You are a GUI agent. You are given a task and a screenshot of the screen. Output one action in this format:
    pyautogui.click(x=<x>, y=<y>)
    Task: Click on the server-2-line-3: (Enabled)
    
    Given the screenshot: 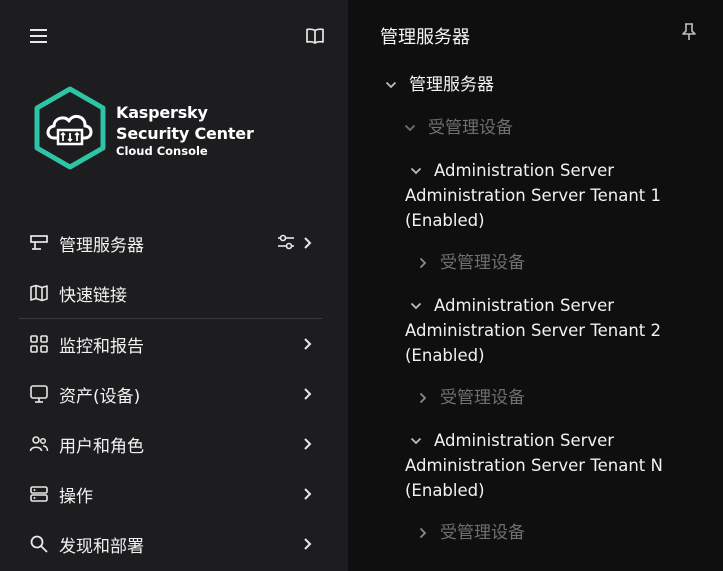 What is the action you would take?
    pyautogui.click(x=445, y=355)
    